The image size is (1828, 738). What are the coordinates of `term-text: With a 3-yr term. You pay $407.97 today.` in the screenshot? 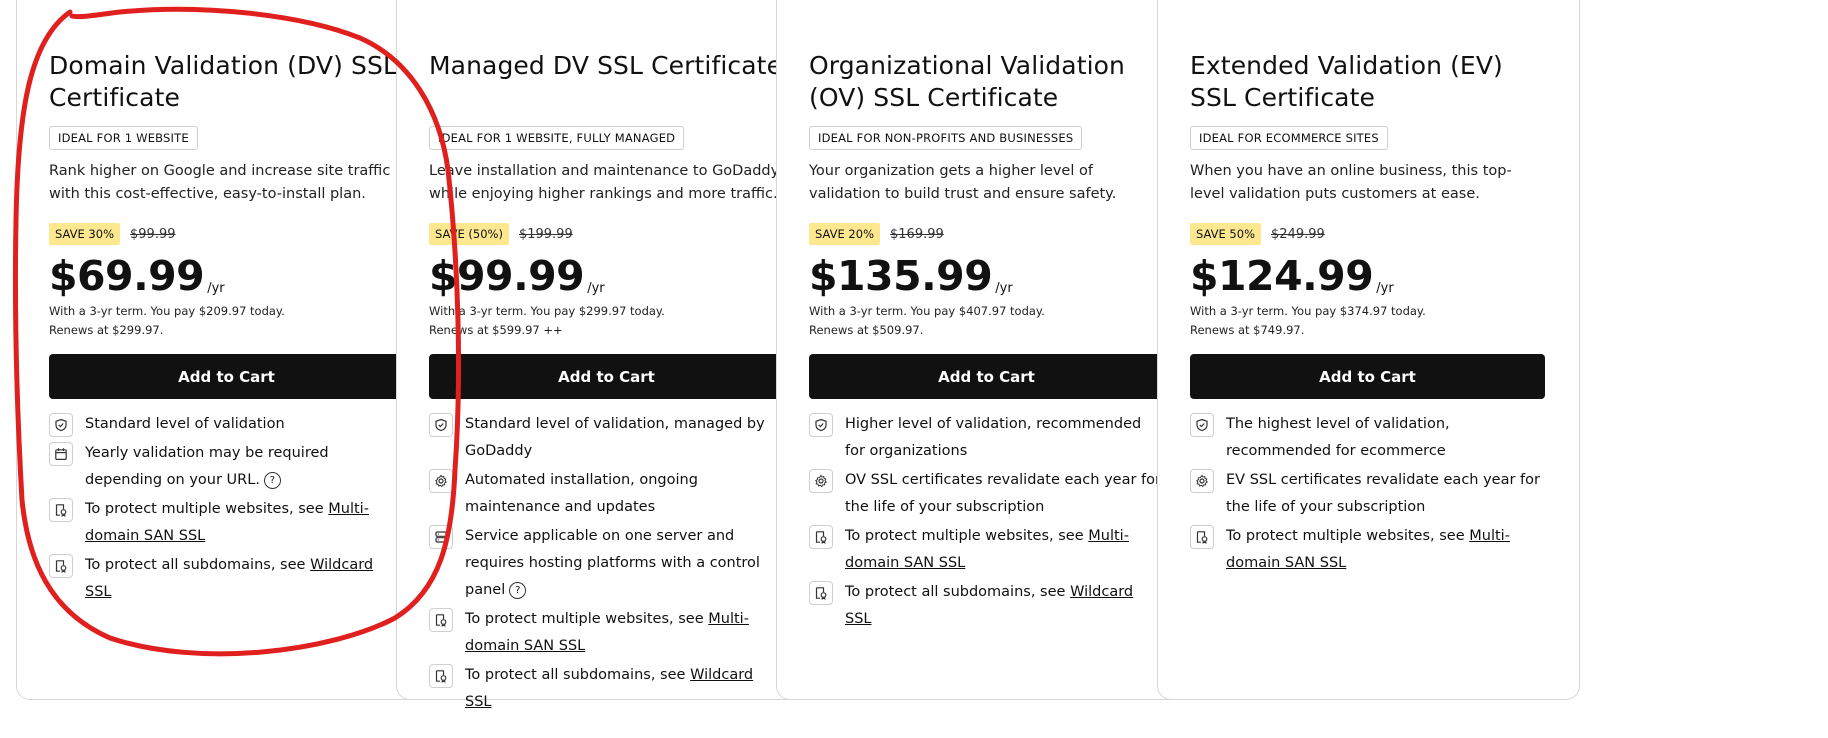 It's located at (927, 311).